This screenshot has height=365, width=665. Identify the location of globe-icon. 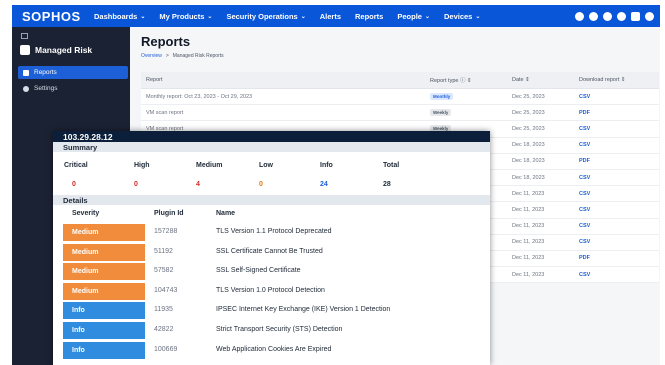
(579, 16).